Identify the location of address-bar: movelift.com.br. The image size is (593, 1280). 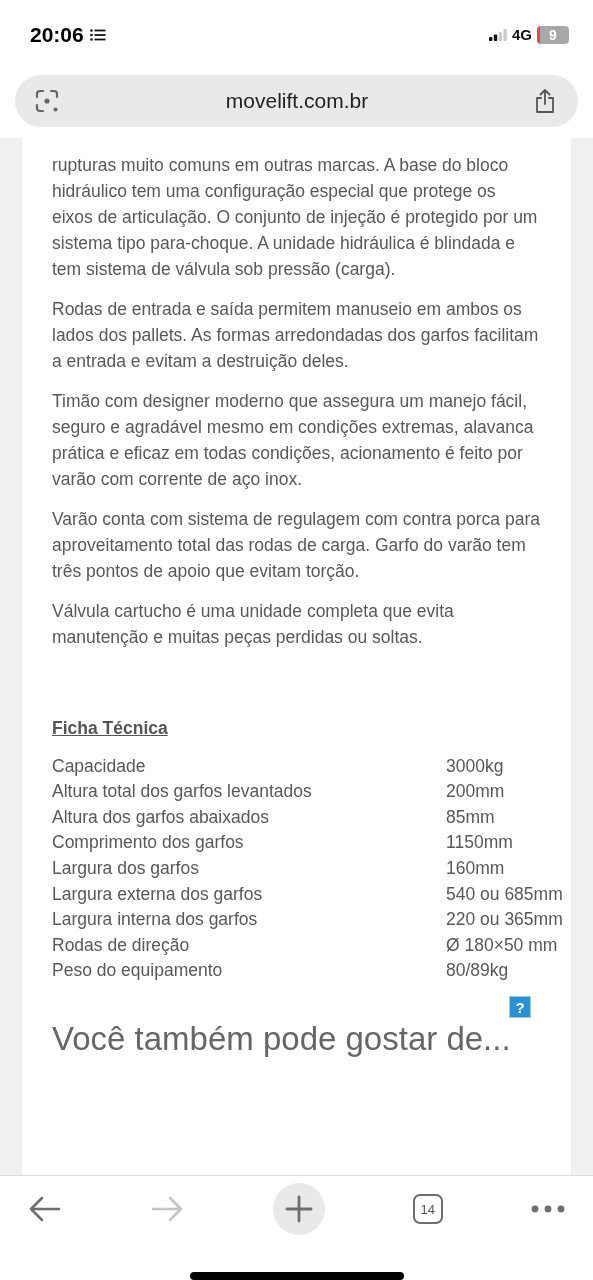
(296, 100).